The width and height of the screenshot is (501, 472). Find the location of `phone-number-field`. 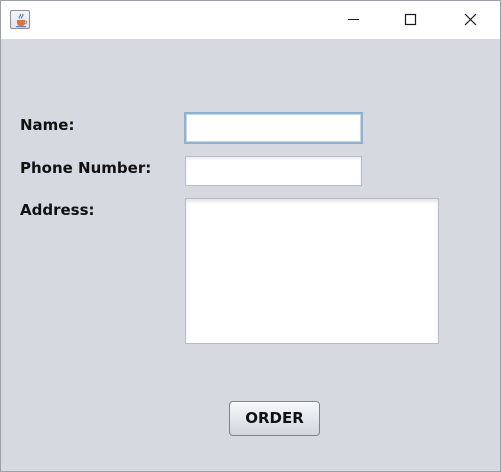

phone-number-field is located at coordinates (273, 171).